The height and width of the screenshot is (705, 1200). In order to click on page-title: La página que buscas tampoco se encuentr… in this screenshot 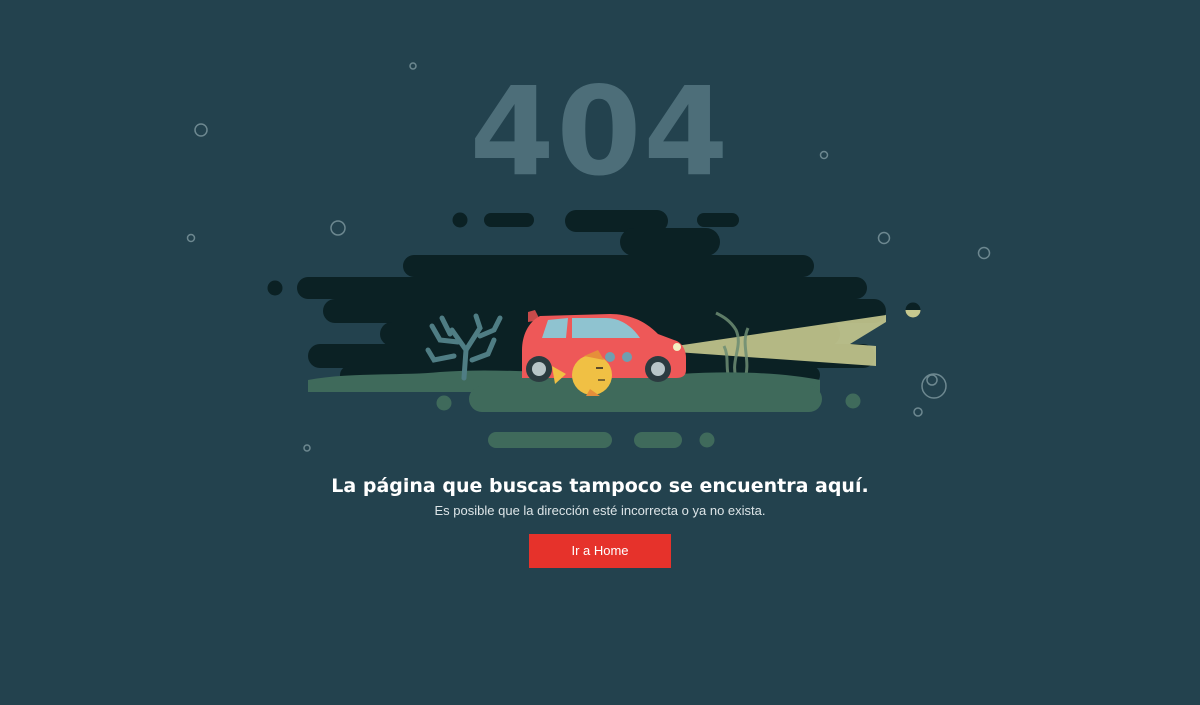, I will do `click(600, 486)`.